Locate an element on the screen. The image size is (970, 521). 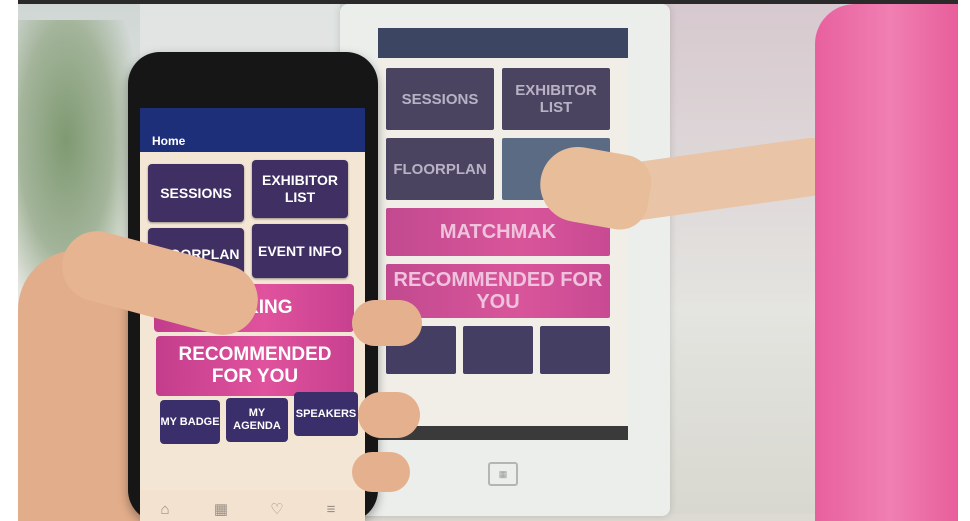
recommended-for-you-tile: RECOMMENDED FOR YOU is located at coordinates (255, 366).